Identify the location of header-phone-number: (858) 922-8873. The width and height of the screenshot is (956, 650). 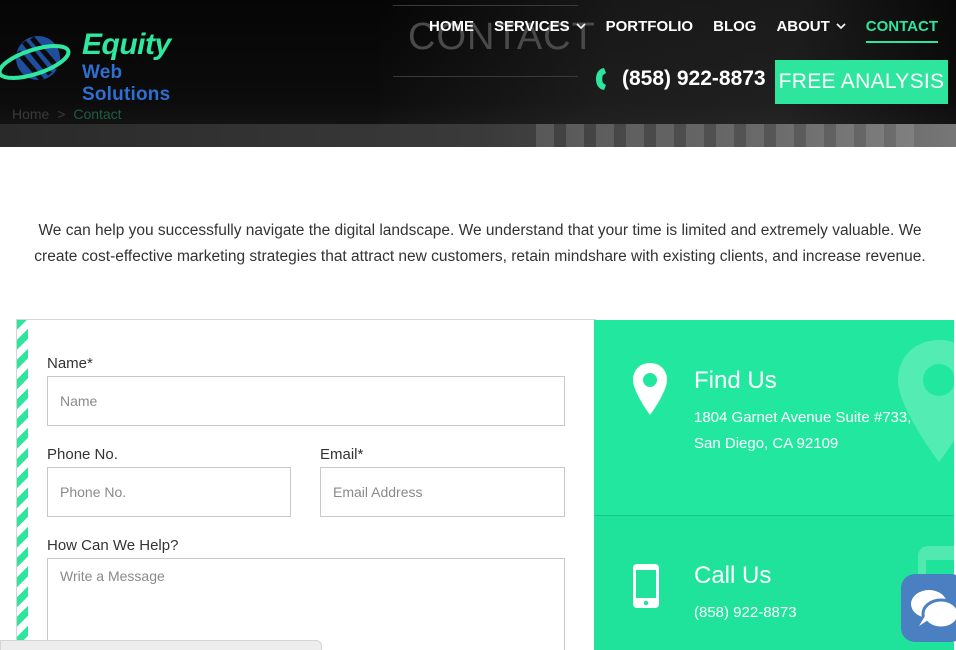
(694, 78).